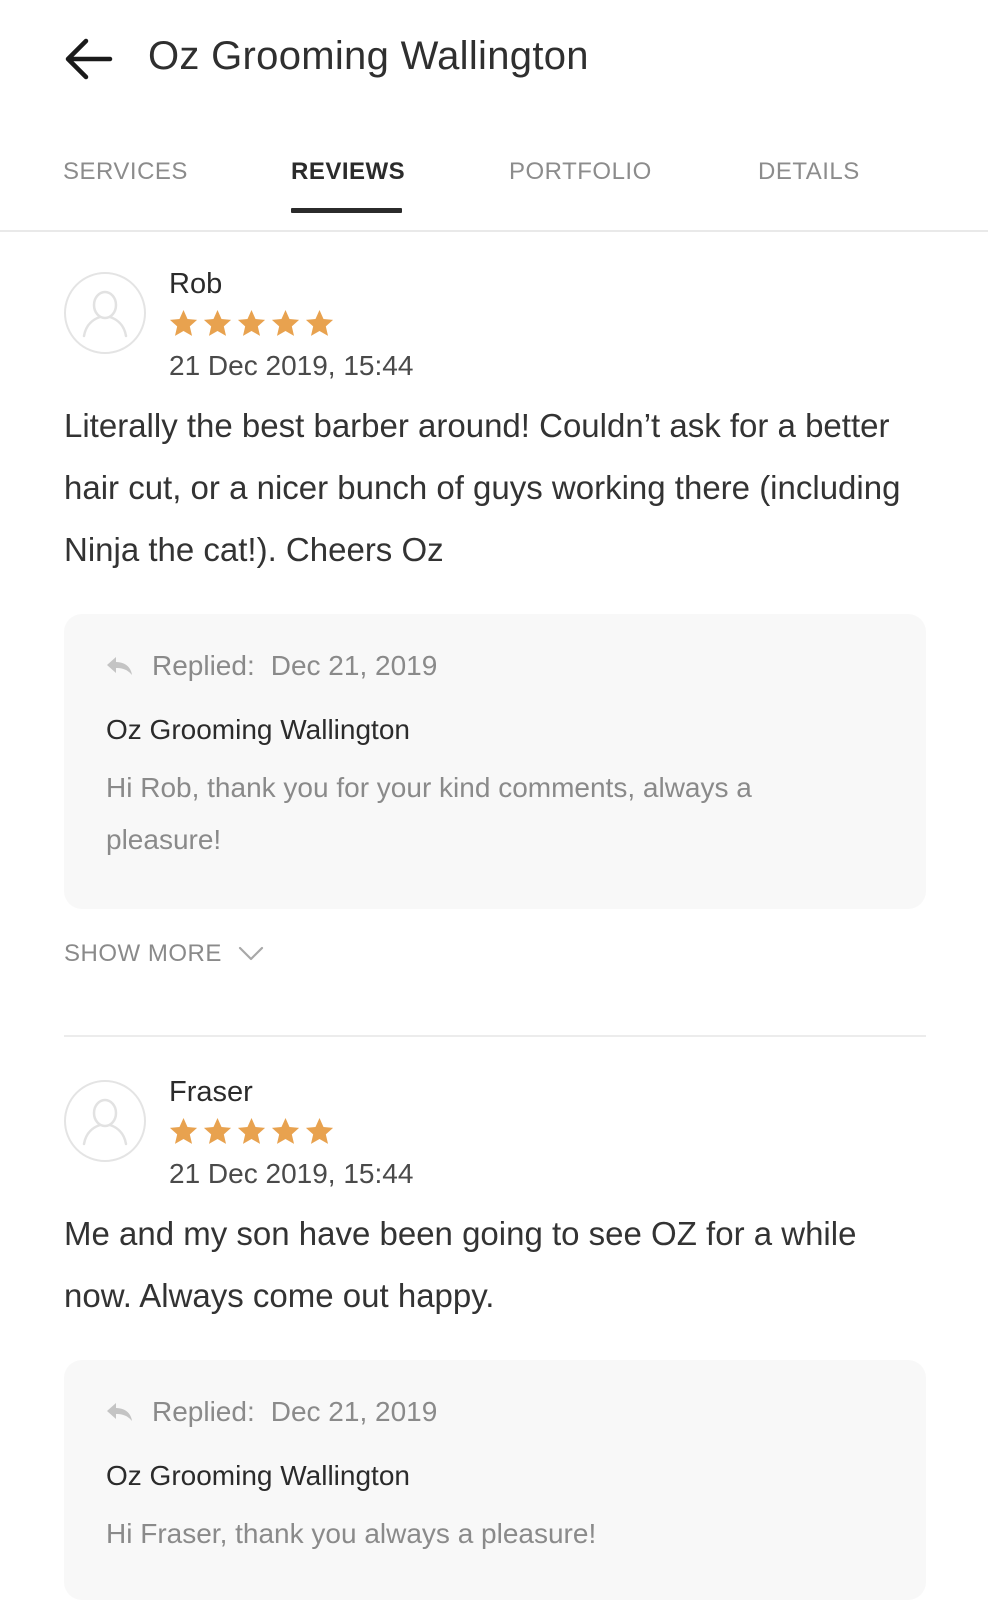 The height and width of the screenshot is (1600, 988). Describe the element at coordinates (809, 172) in the screenshot. I see `tab-details: DETAILS` at that location.